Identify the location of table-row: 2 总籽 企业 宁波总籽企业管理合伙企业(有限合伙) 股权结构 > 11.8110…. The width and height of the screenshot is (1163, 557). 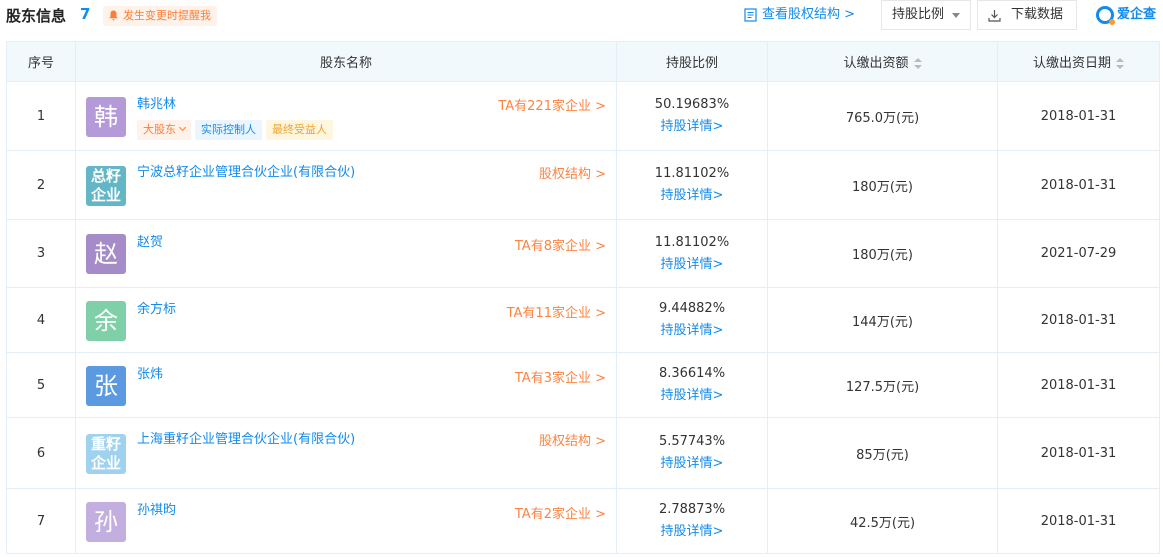
(583, 185).